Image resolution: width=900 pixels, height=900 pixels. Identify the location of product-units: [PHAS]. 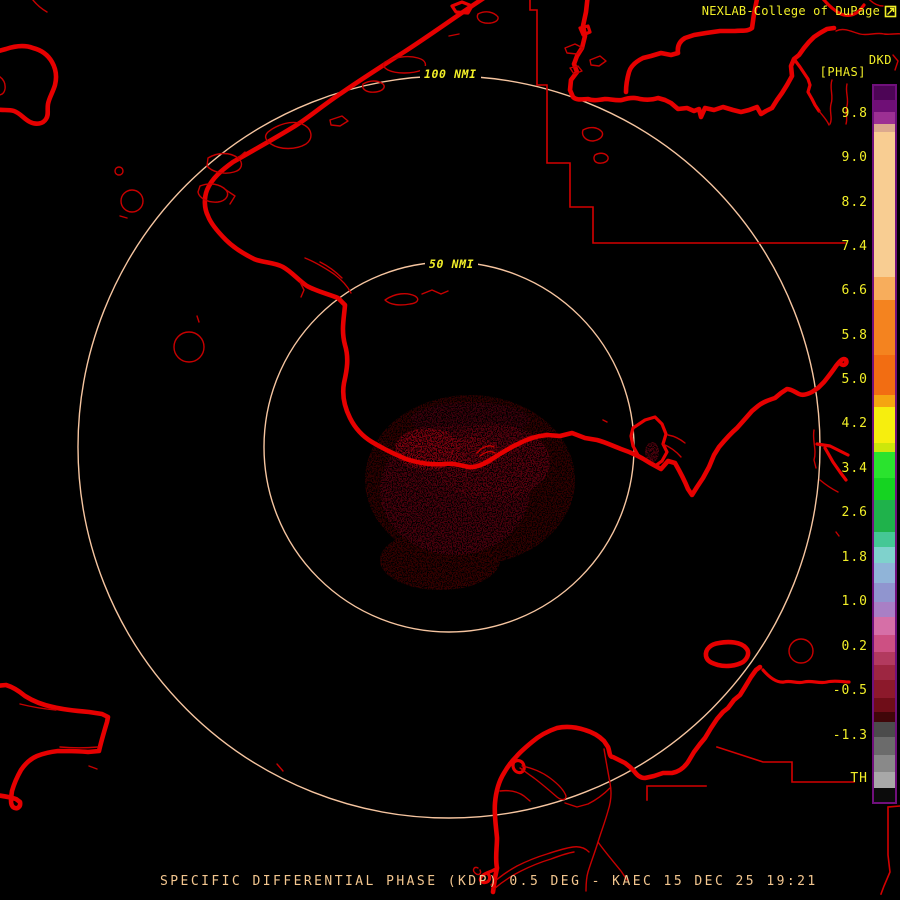
(842, 72).